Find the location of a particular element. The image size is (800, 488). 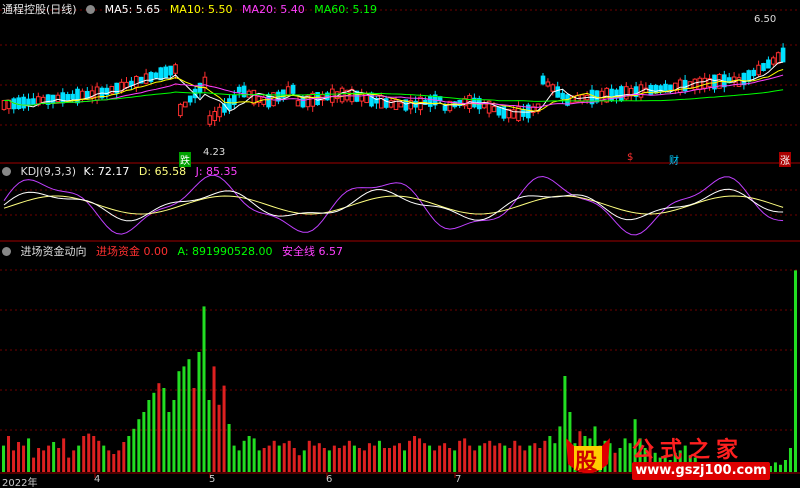

x-axis-month-5: 5 is located at coordinates (212, 479).